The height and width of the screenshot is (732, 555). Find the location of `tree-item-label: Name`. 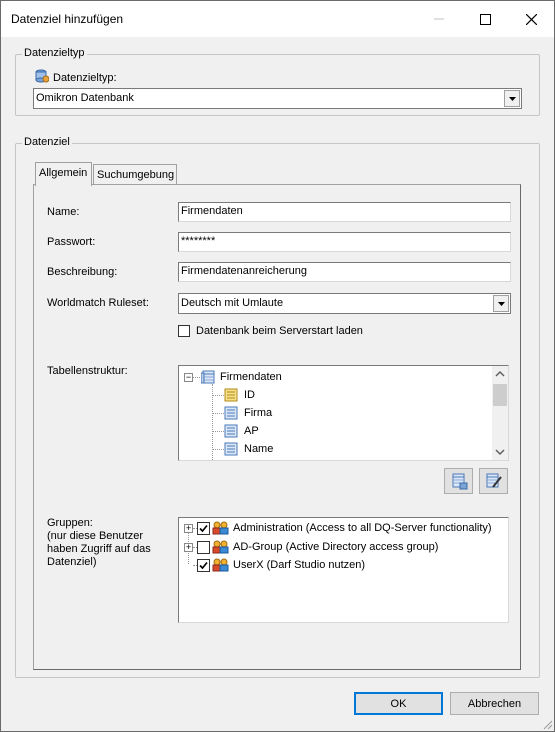

tree-item-label: Name is located at coordinates (259, 449).